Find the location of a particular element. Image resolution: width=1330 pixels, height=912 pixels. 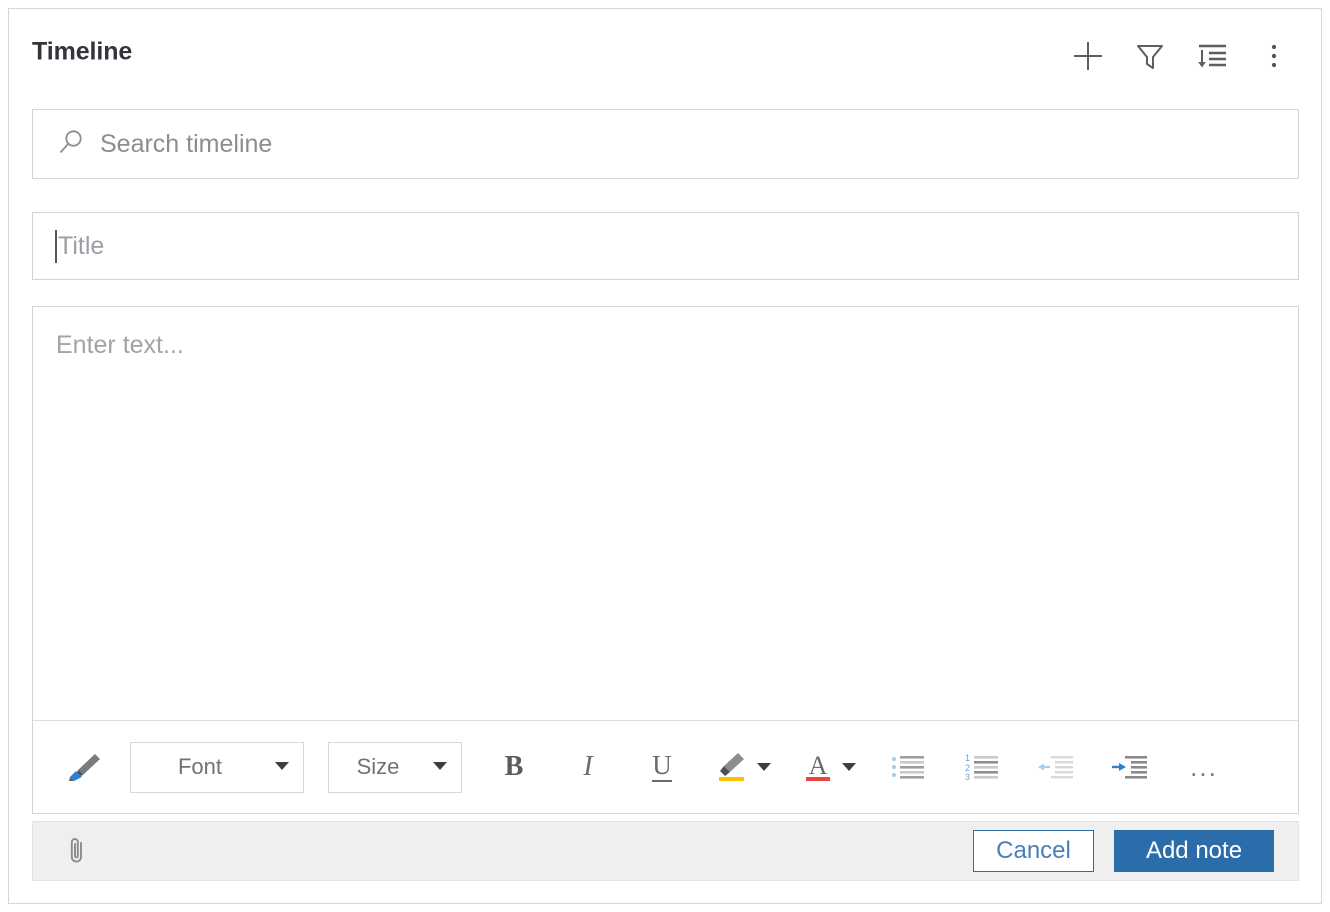

filter-icon is located at coordinates (1150, 56).